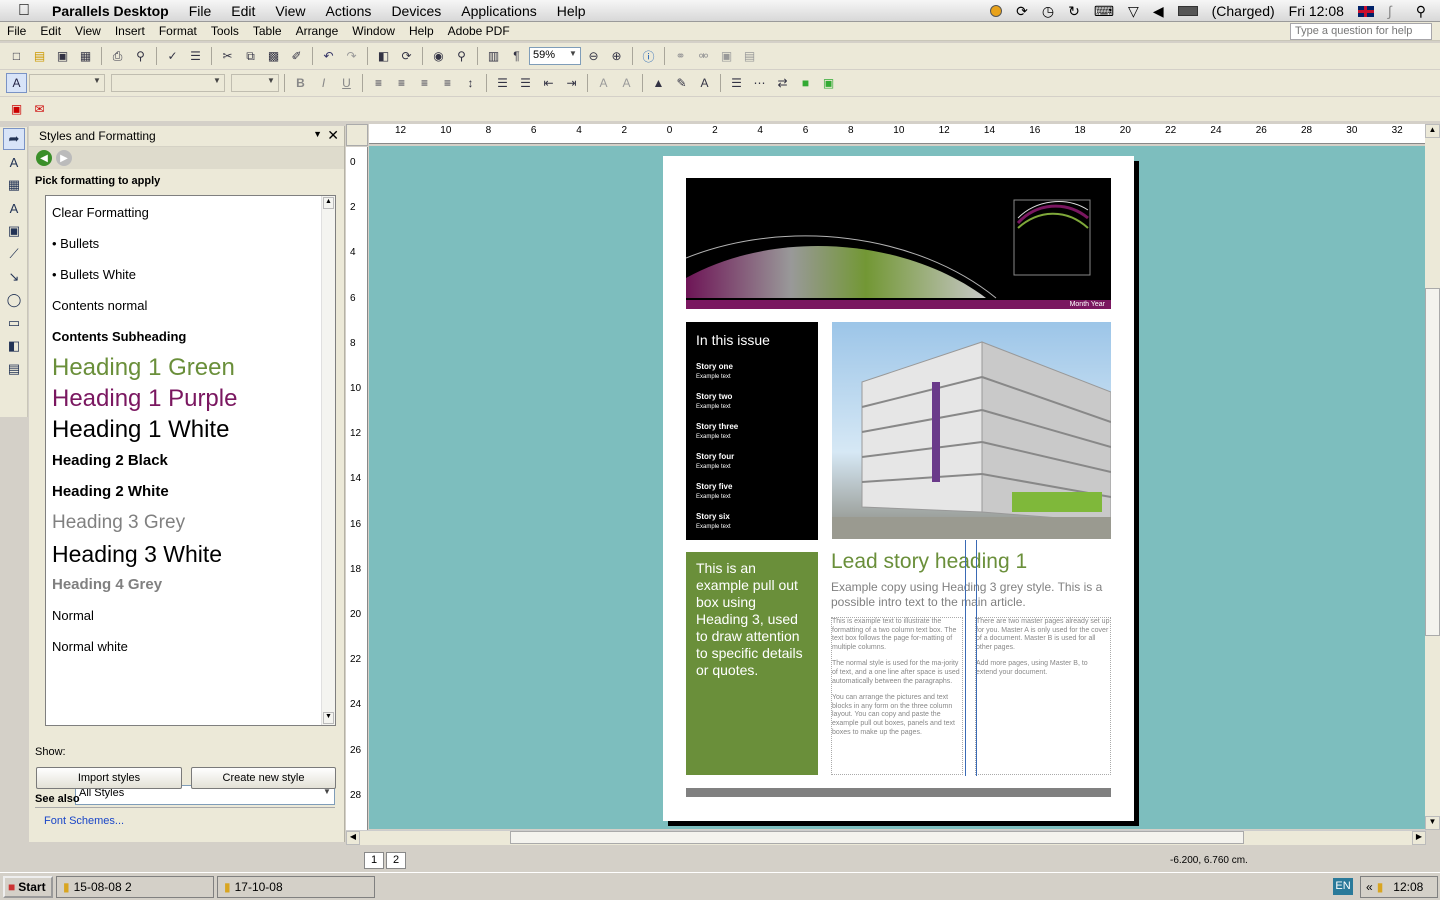 The image size is (1440, 900). What do you see at coordinates (1380, 887) in the screenshot?
I see `tray-folder-icon: ▮` at bounding box center [1380, 887].